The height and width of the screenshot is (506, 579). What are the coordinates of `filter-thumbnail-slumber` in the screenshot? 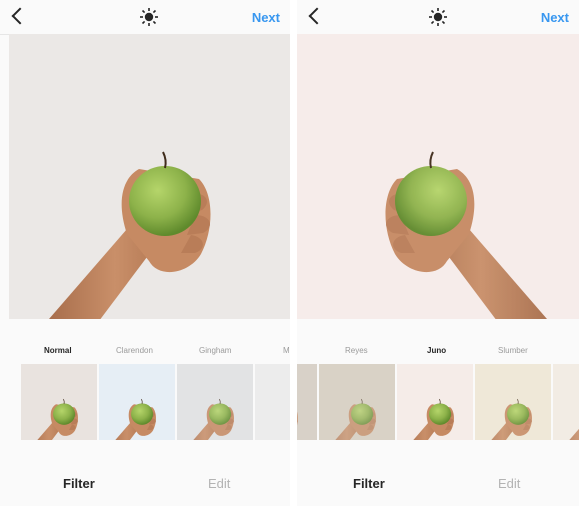 It's located at (513, 402).